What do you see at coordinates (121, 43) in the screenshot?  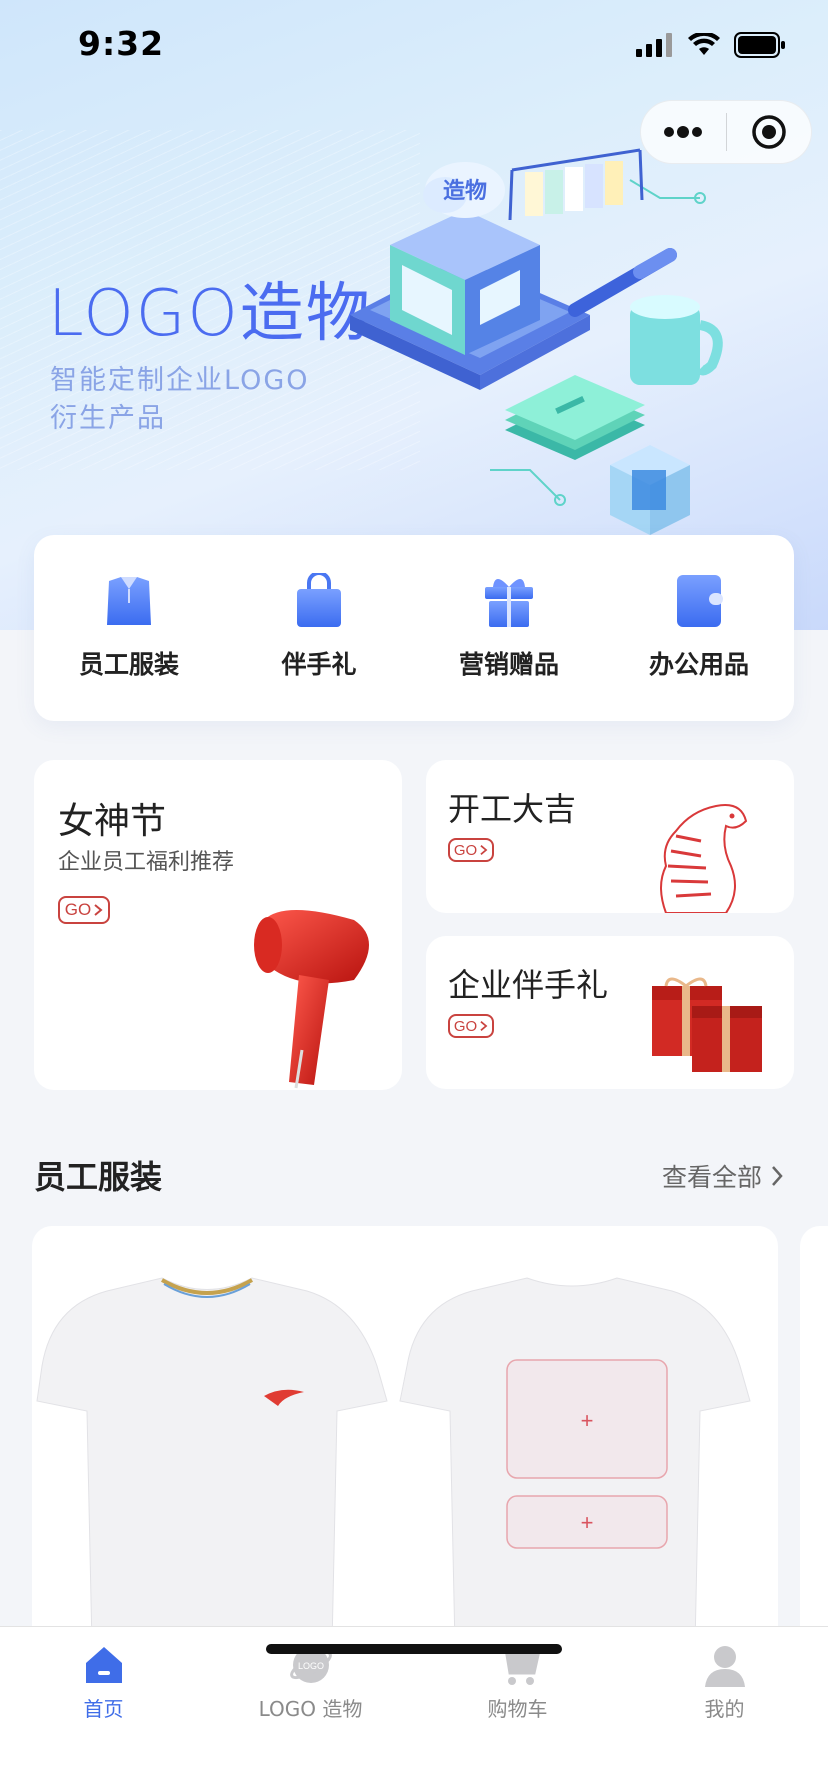 I see `status-time: 9:32` at bounding box center [121, 43].